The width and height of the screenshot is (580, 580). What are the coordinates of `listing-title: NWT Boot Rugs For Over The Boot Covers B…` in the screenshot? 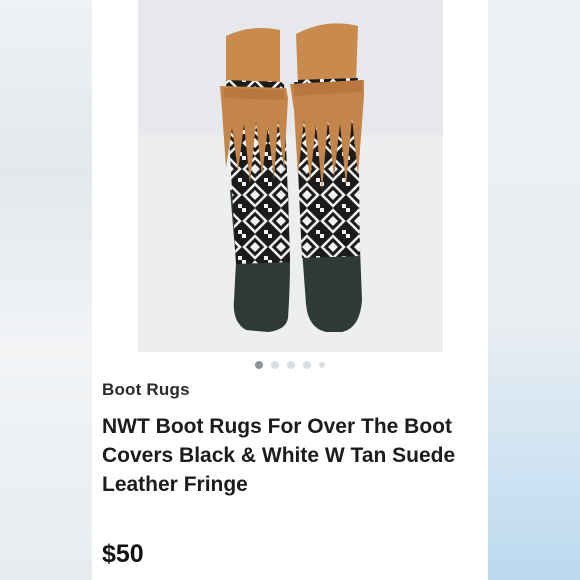 It's located at (279, 455).